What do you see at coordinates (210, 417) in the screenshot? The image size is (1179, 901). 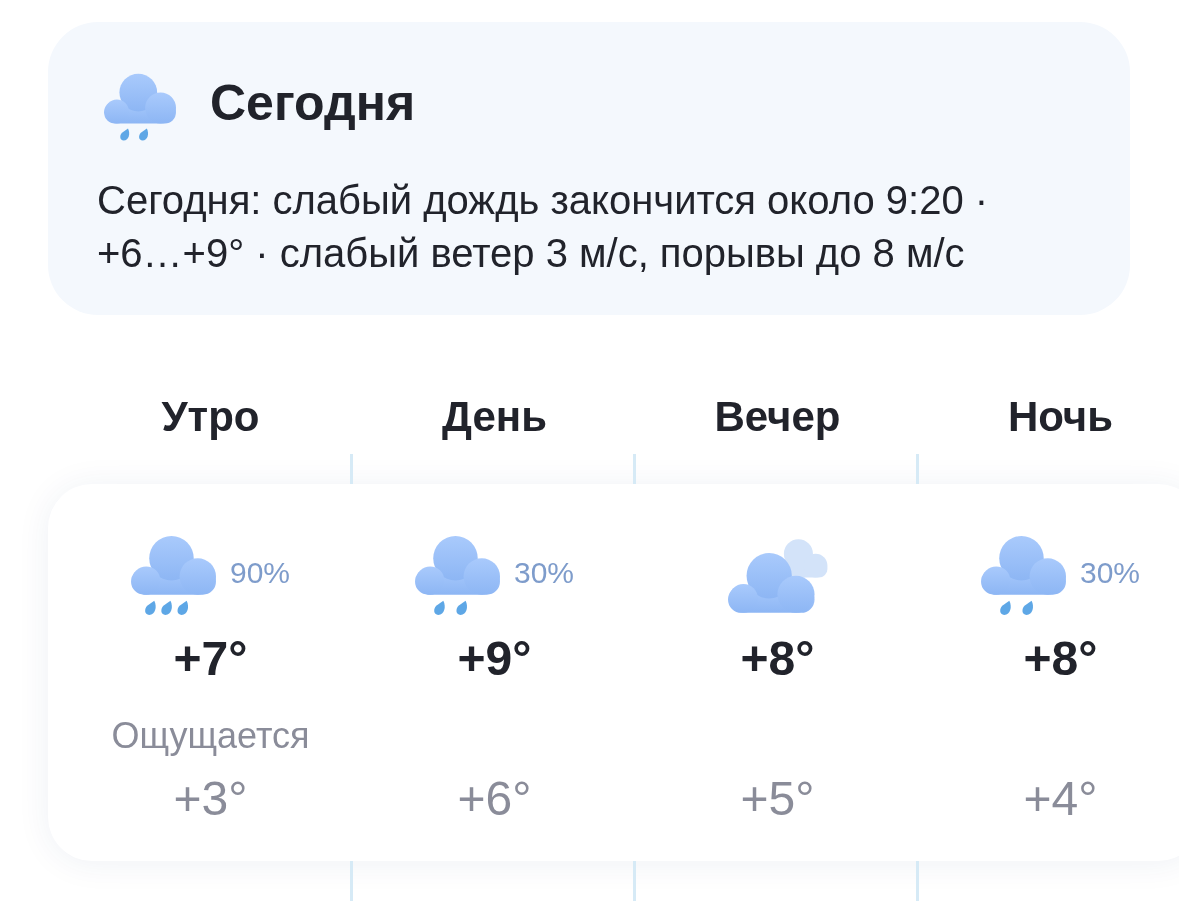 I see `period-heading: Утро` at bounding box center [210, 417].